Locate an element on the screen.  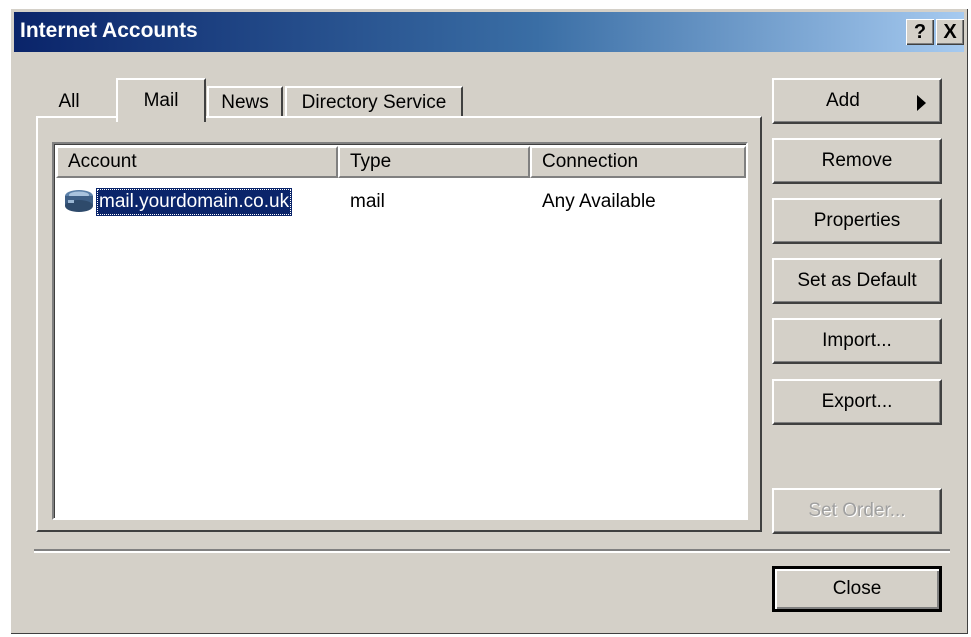
column-header-account: Account is located at coordinates (197, 162).